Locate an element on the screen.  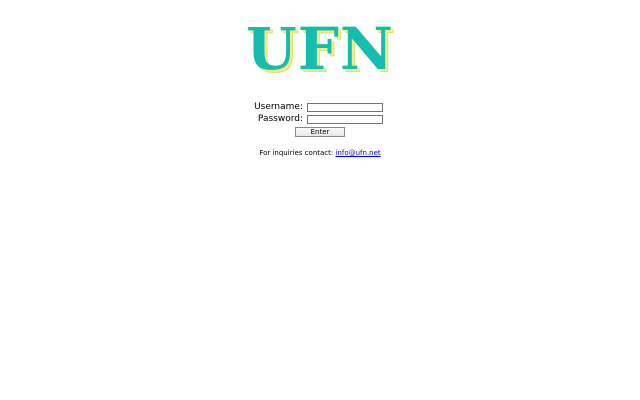
username-row: Username: is located at coordinates (320, 108).